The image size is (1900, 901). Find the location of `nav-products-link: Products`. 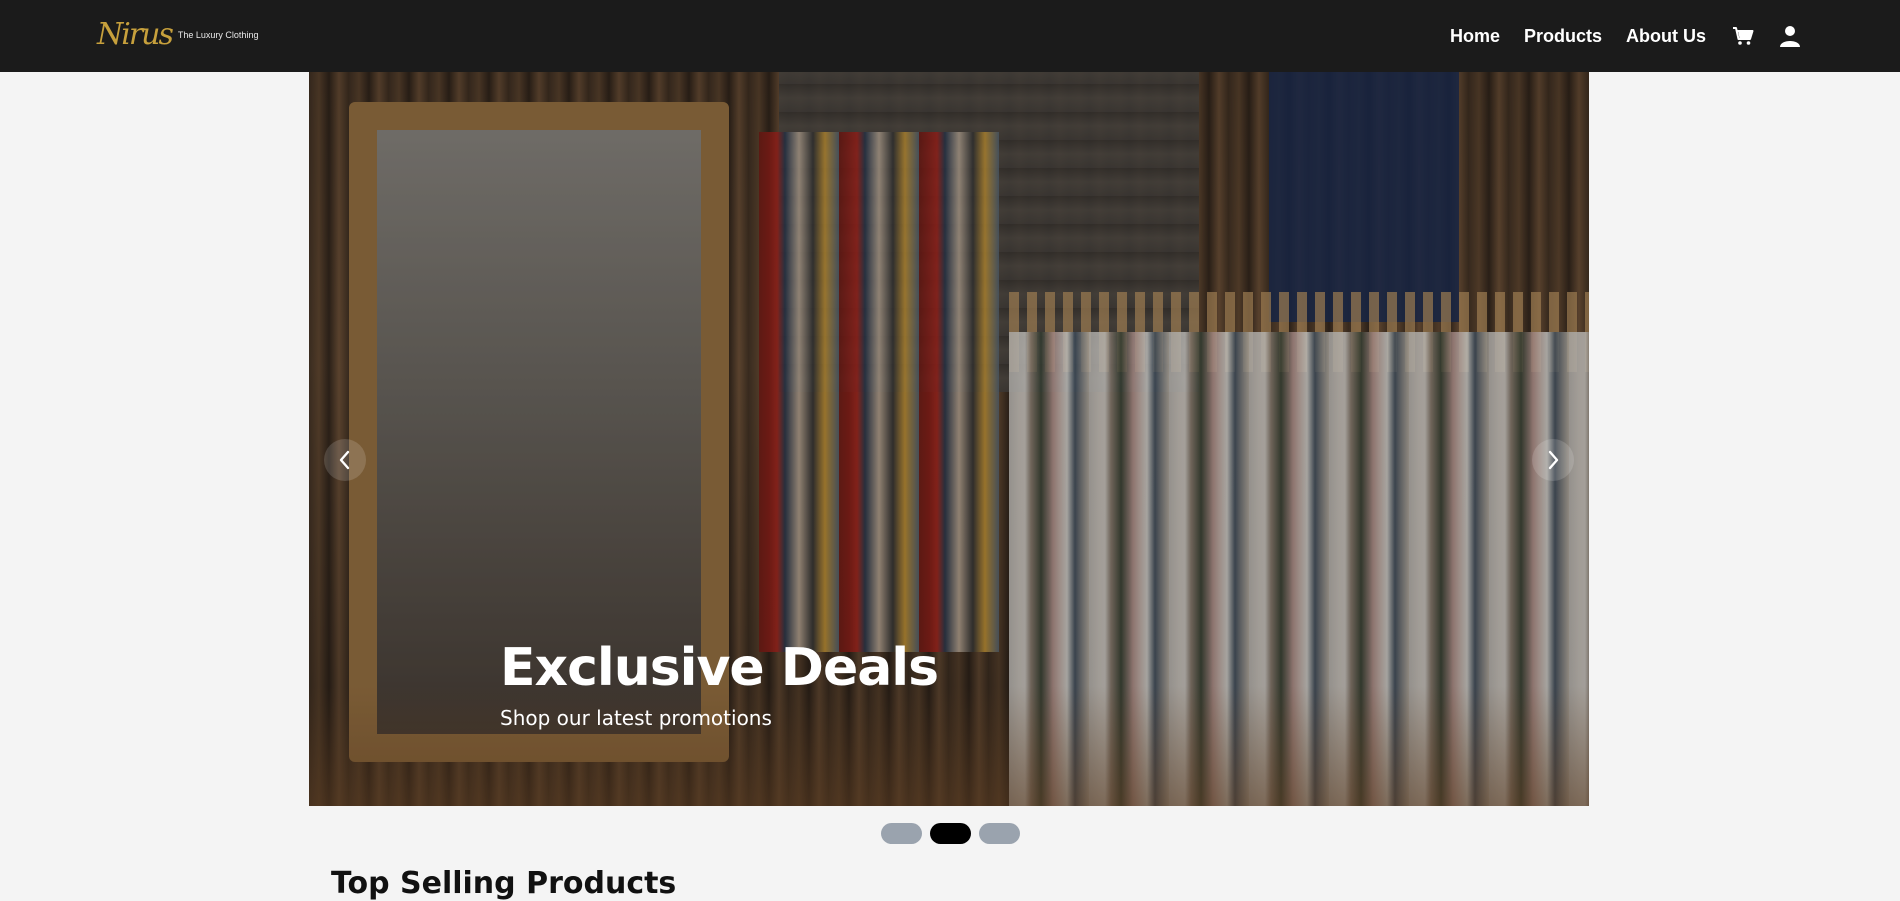

nav-products-link: Products is located at coordinates (1563, 36).